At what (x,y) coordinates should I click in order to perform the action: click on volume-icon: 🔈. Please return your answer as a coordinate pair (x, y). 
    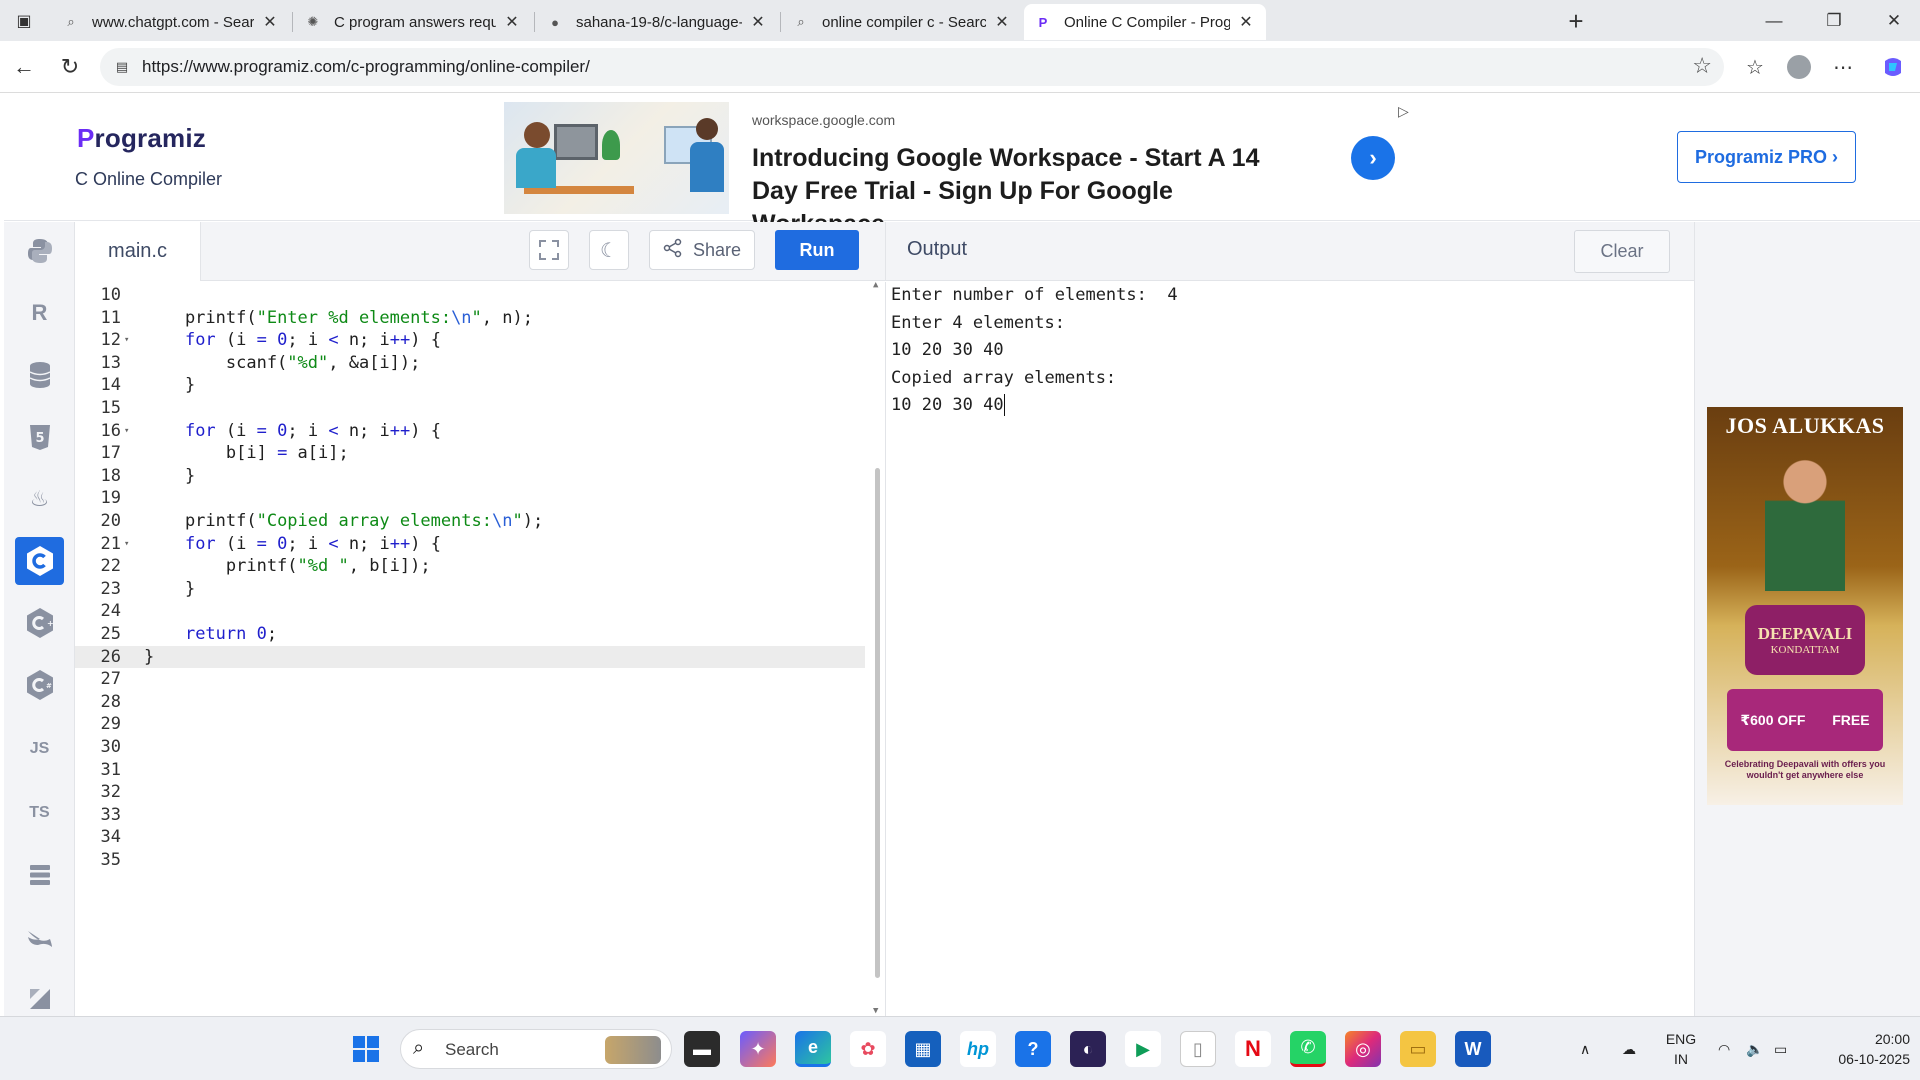
    Looking at the image, I should click on (1754, 1048).